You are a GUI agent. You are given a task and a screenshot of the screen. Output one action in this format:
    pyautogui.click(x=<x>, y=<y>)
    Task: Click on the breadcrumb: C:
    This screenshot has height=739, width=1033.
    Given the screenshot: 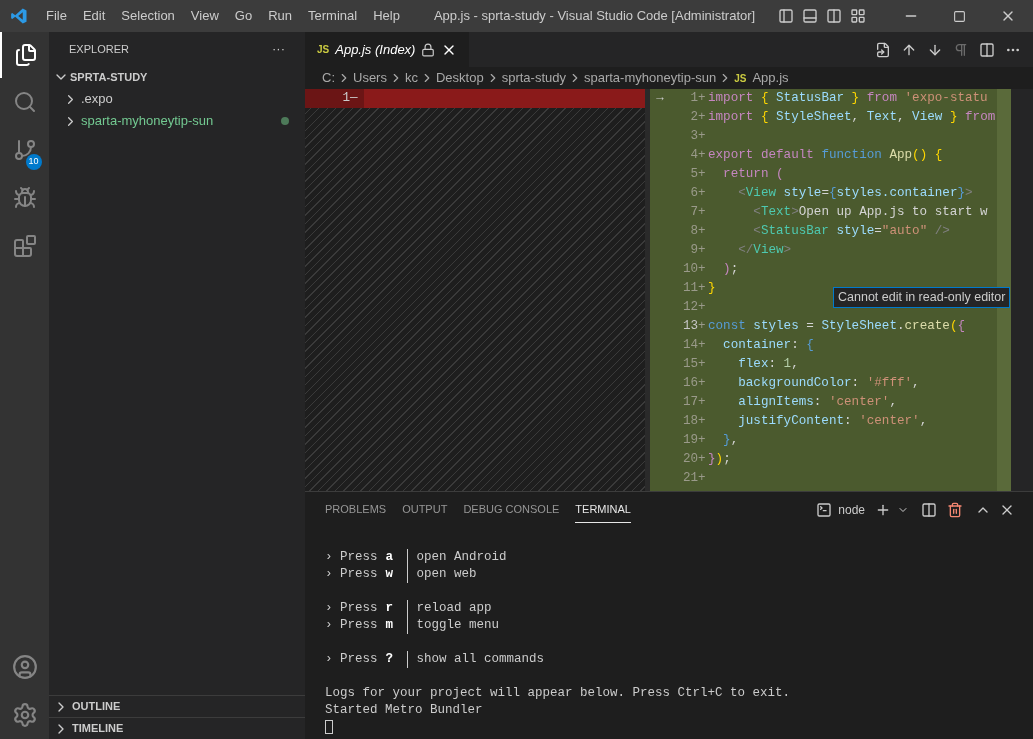 What is the action you would take?
    pyautogui.click(x=328, y=78)
    